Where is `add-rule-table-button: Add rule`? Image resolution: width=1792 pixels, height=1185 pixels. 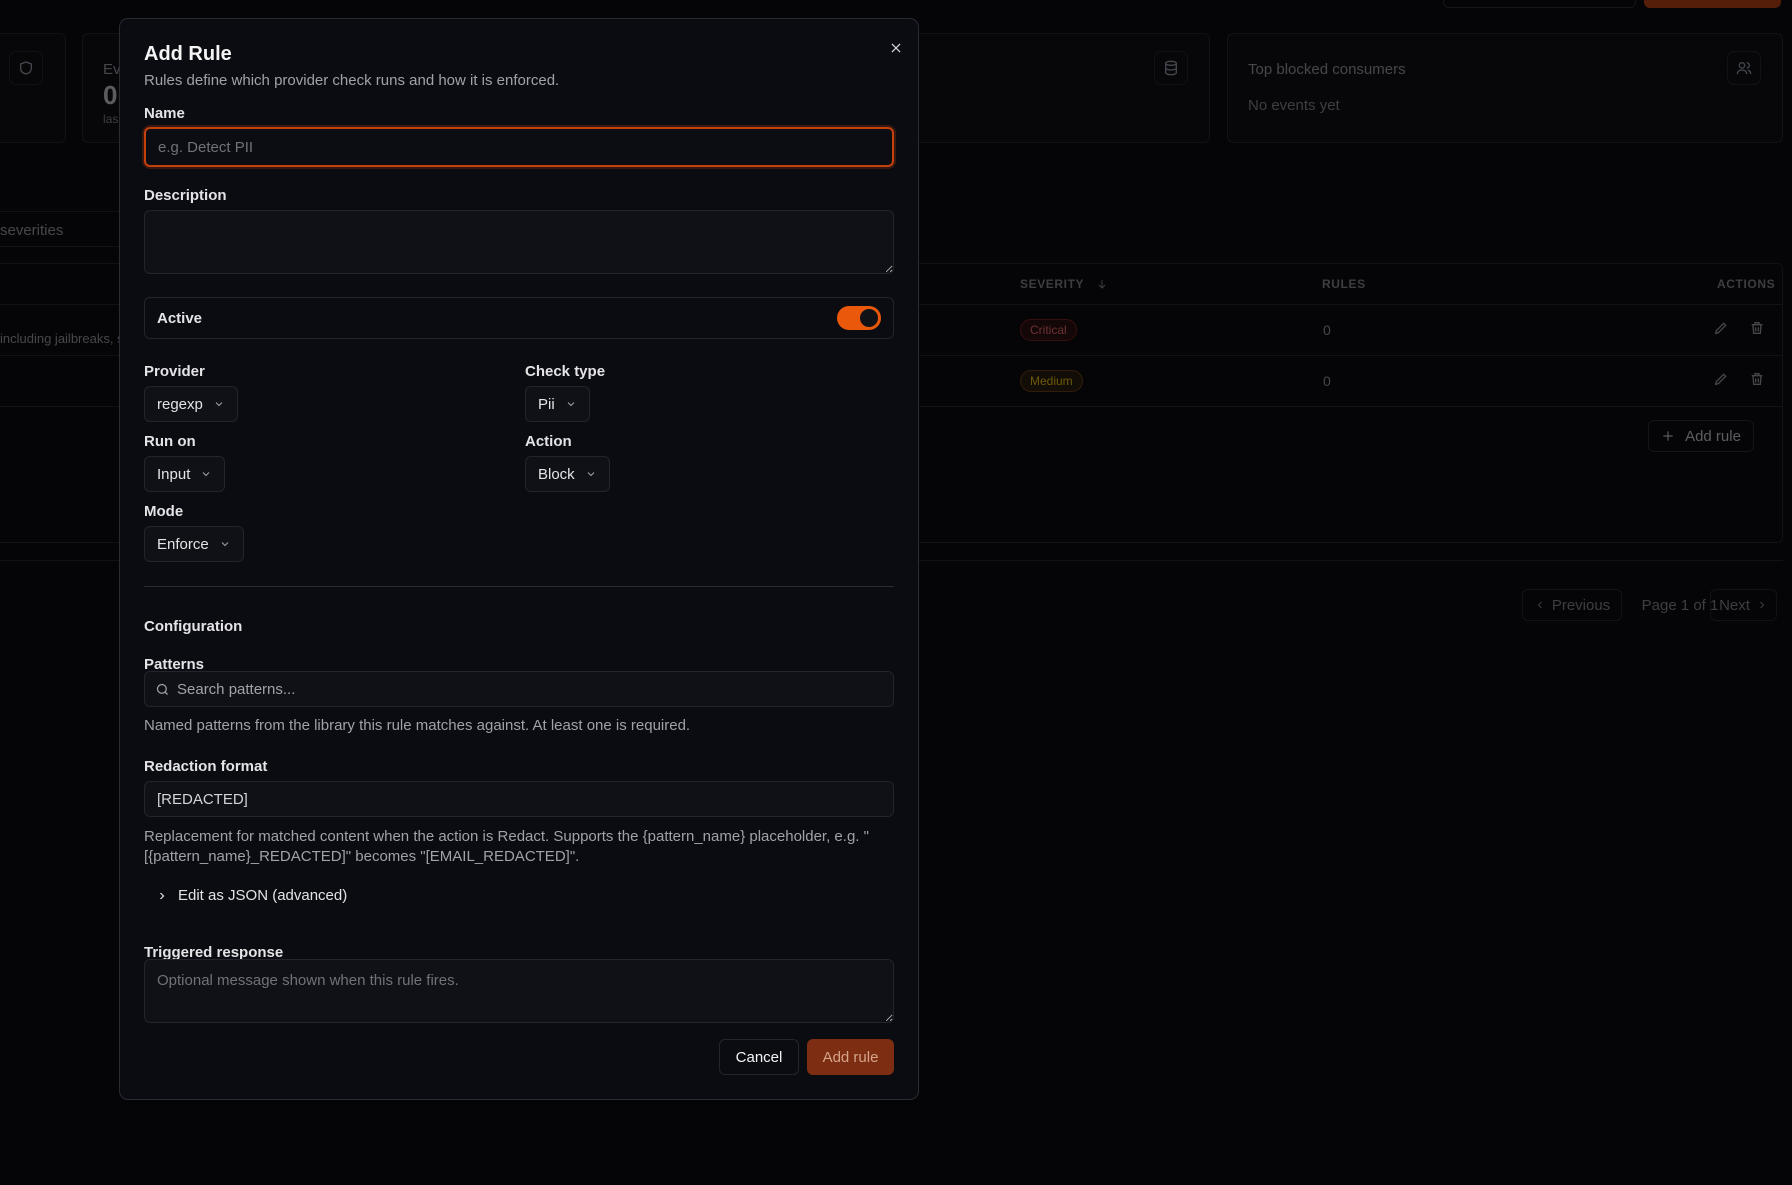
add-rule-table-button: Add rule is located at coordinates (1701, 436).